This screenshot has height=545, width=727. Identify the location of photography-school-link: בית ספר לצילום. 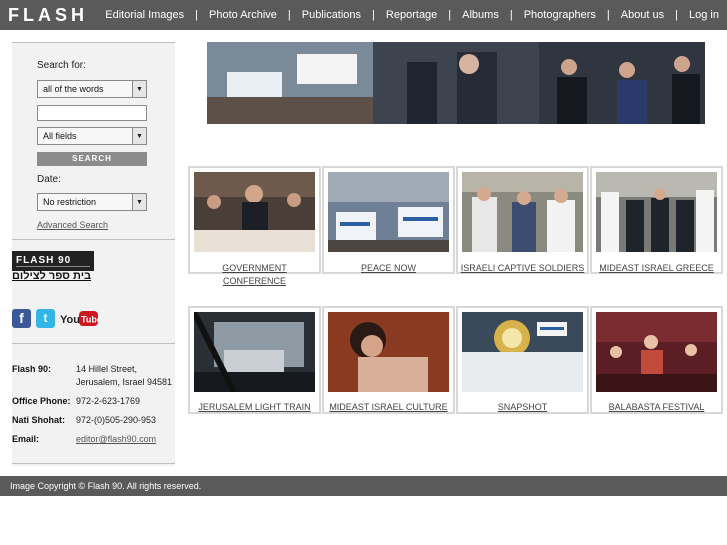
(51, 276).